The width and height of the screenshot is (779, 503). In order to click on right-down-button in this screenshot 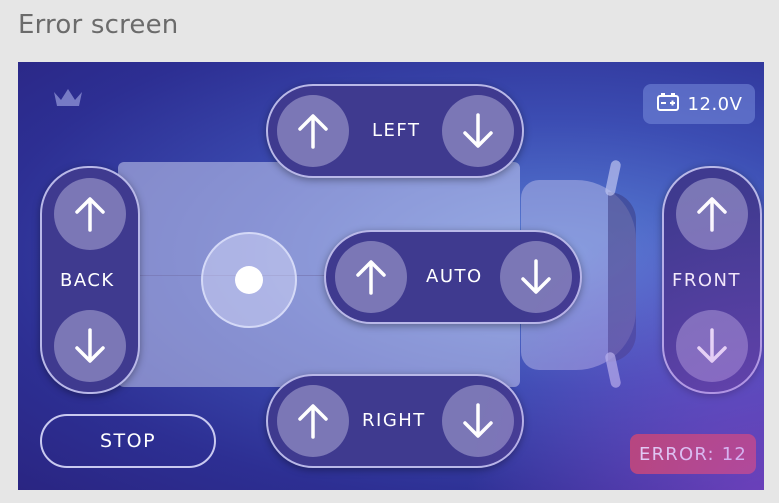, I will do `click(478, 421)`.